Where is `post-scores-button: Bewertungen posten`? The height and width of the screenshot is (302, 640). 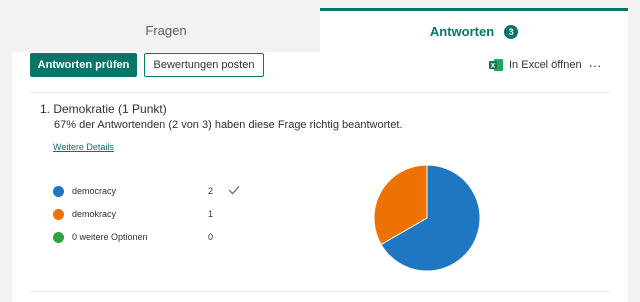
post-scores-button: Bewertungen posten is located at coordinates (204, 65).